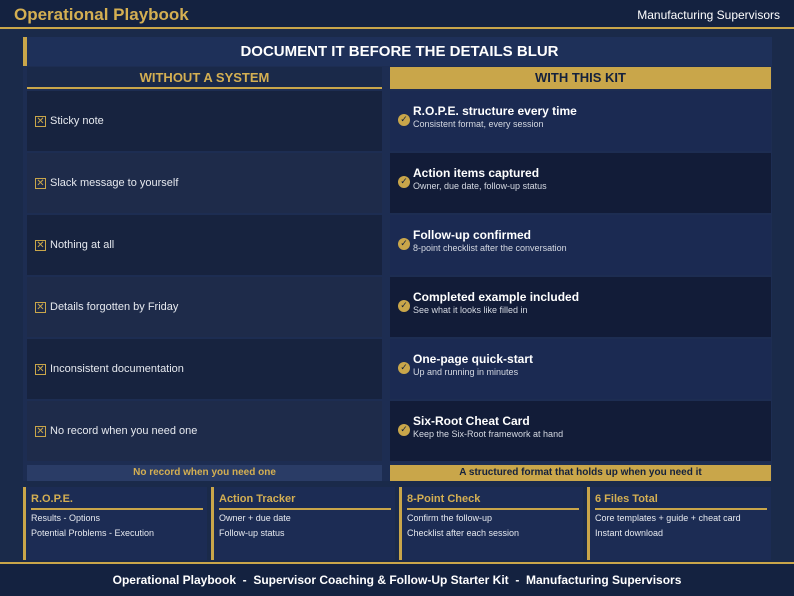  I want to click on without-item: ✕ Nothing at all, so click(204, 245).